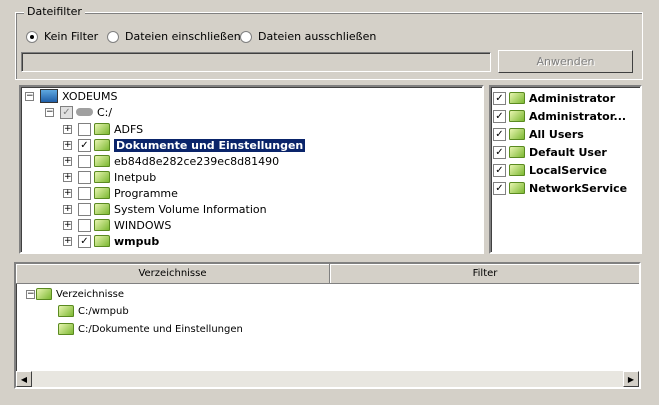  Describe the element at coordinates (84, 112) in the screenshot. I see `drive-icon` at that location.